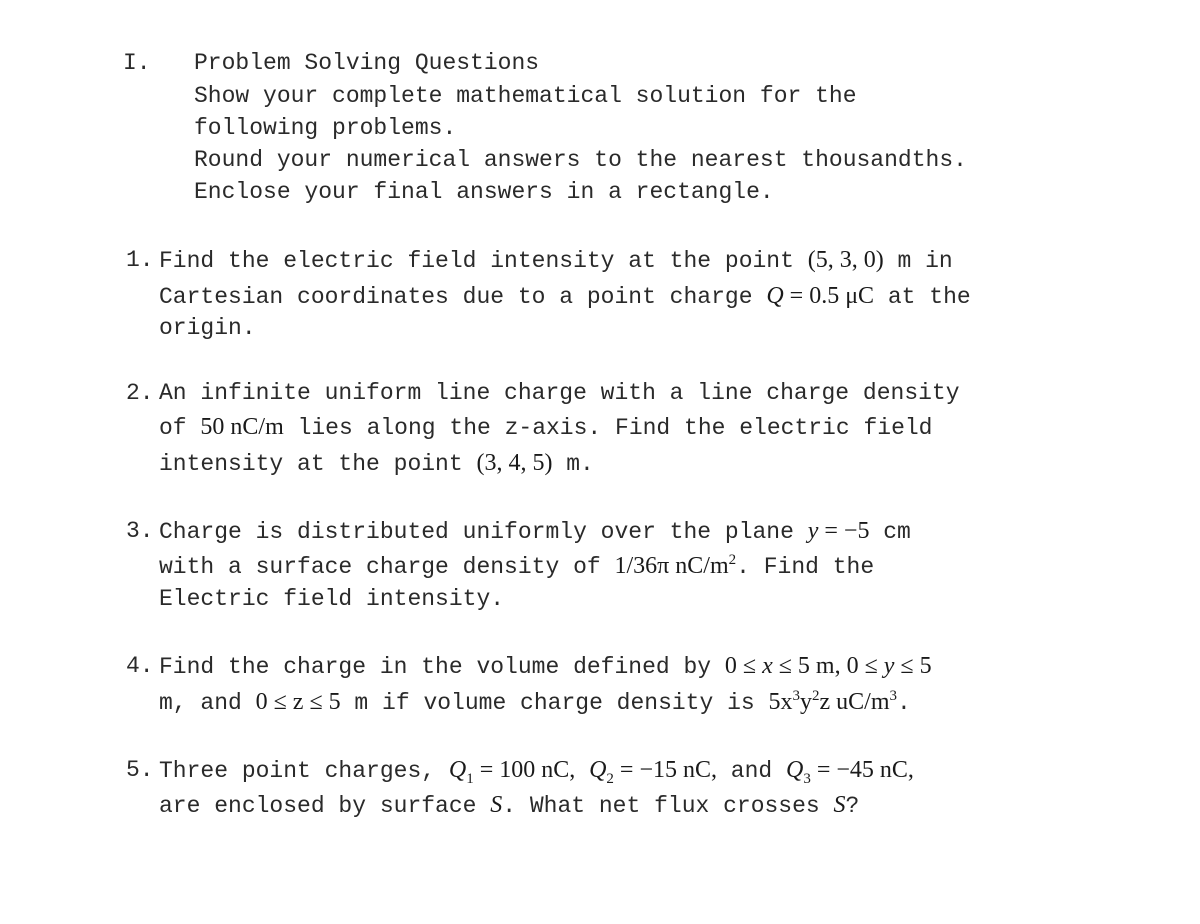  Describe the element at coordinates (325, 128) in the screenshot. I see `instruction-line: following problems.` at that location.